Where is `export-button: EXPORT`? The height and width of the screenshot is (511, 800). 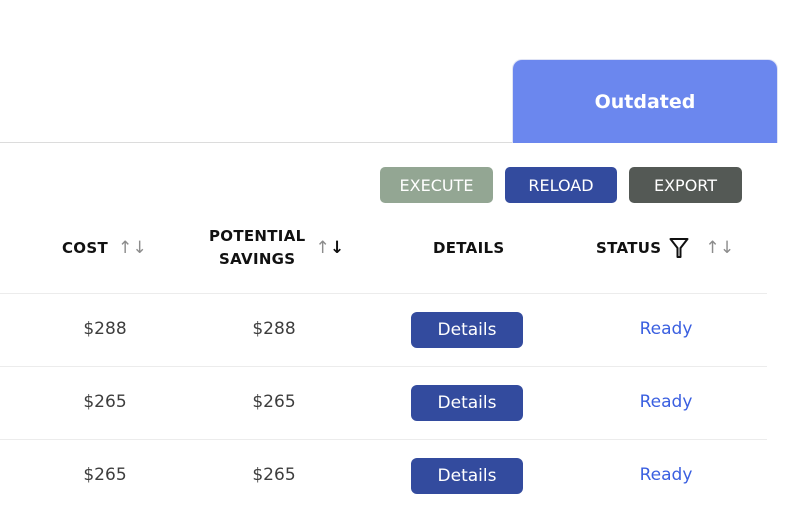
export-button: EXPORT is located at coordinates (685, 185).